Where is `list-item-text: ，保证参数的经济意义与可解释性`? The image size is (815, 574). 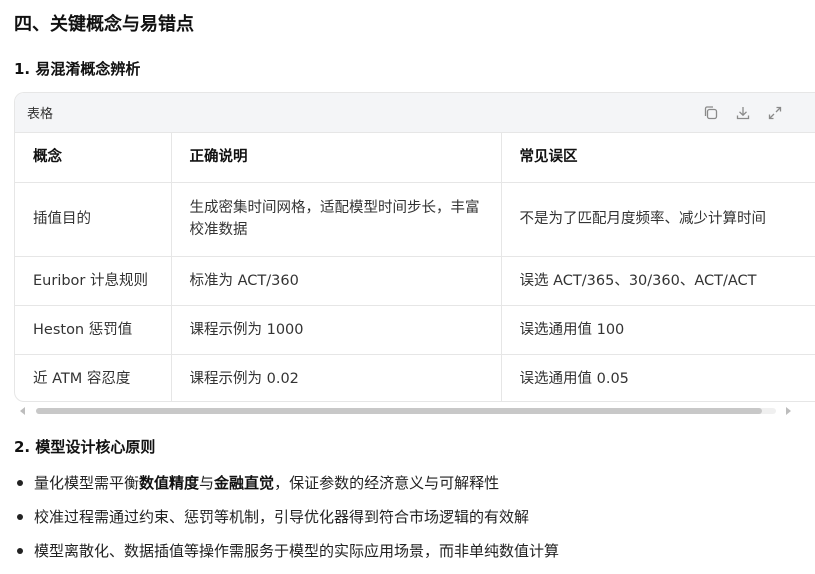
list-item-text: ，保证参数的经济意义与可解释性 is located at coordinates (387, 483).